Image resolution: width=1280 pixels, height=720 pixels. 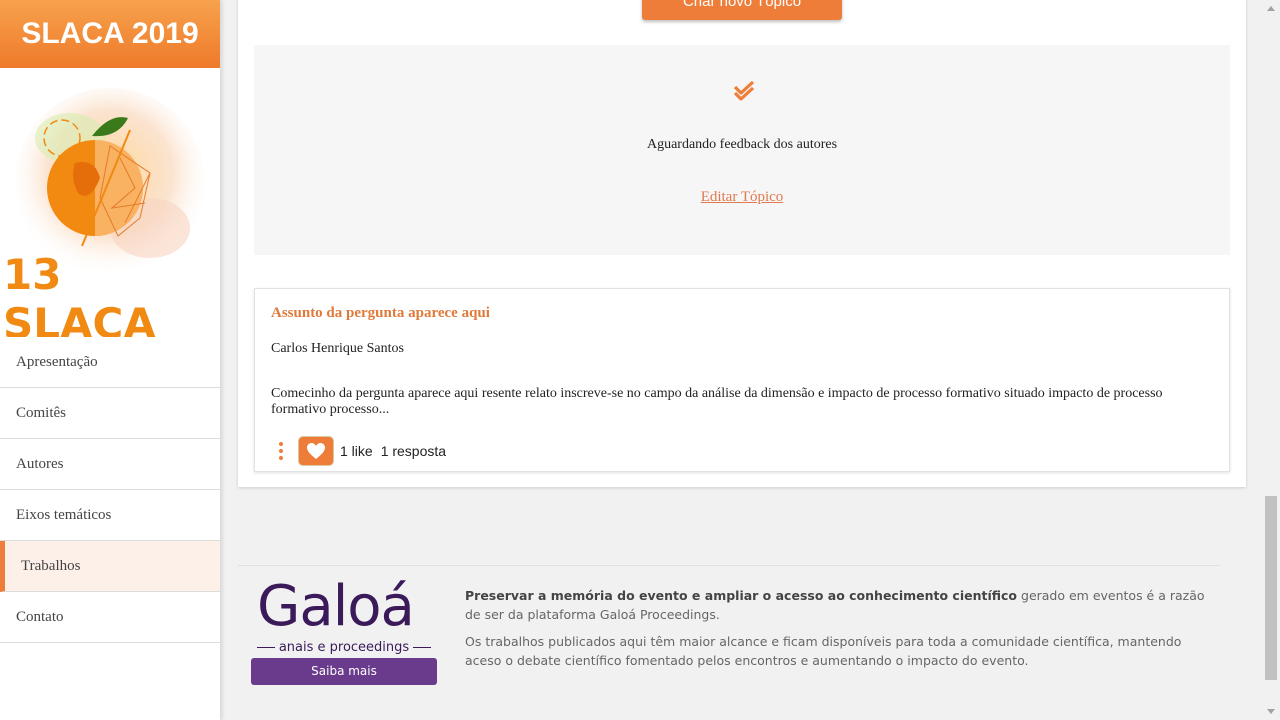 What do you see at coordinates (742, 5) in the screenshot?
I see `create-topic-label: Criar novo Tópico` at bounding box center [742, 5].